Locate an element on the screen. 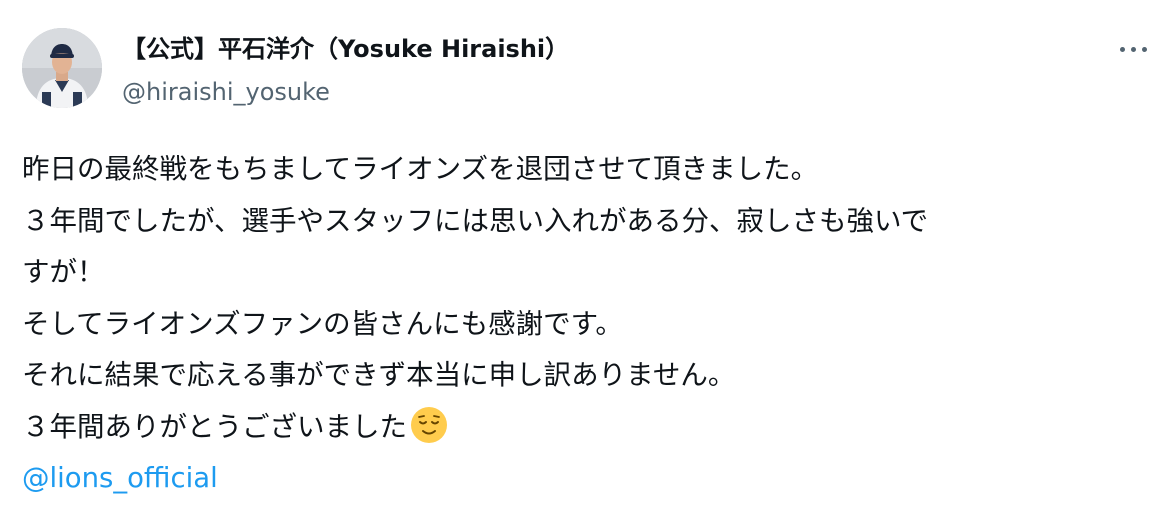 This screenshot has width=1167, height=513. mention-link: @lions_official is located at coordinates (587, 479).